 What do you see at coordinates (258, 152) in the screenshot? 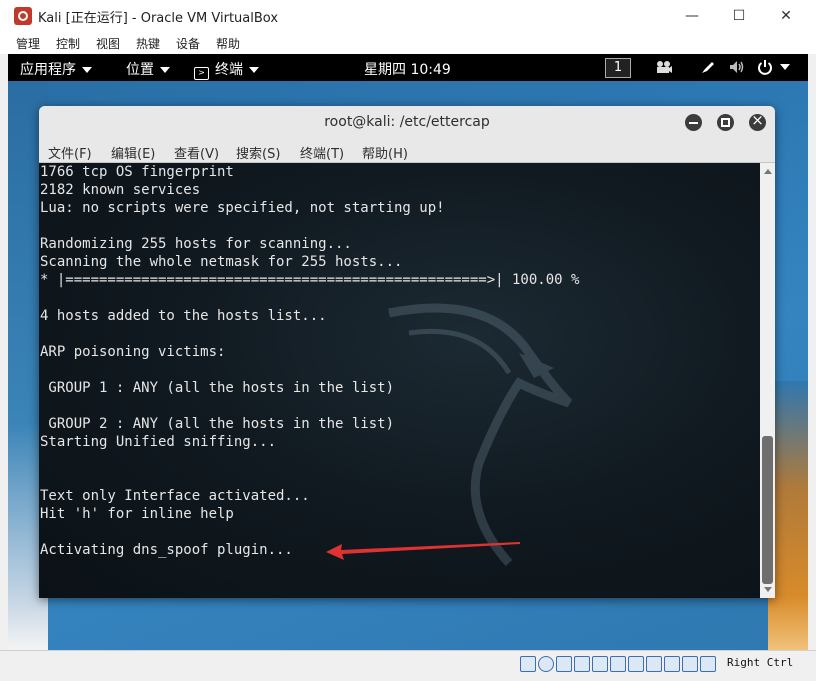
I see `terminal-menu-search: 搜索(S)` at bounding box center [258, 152].